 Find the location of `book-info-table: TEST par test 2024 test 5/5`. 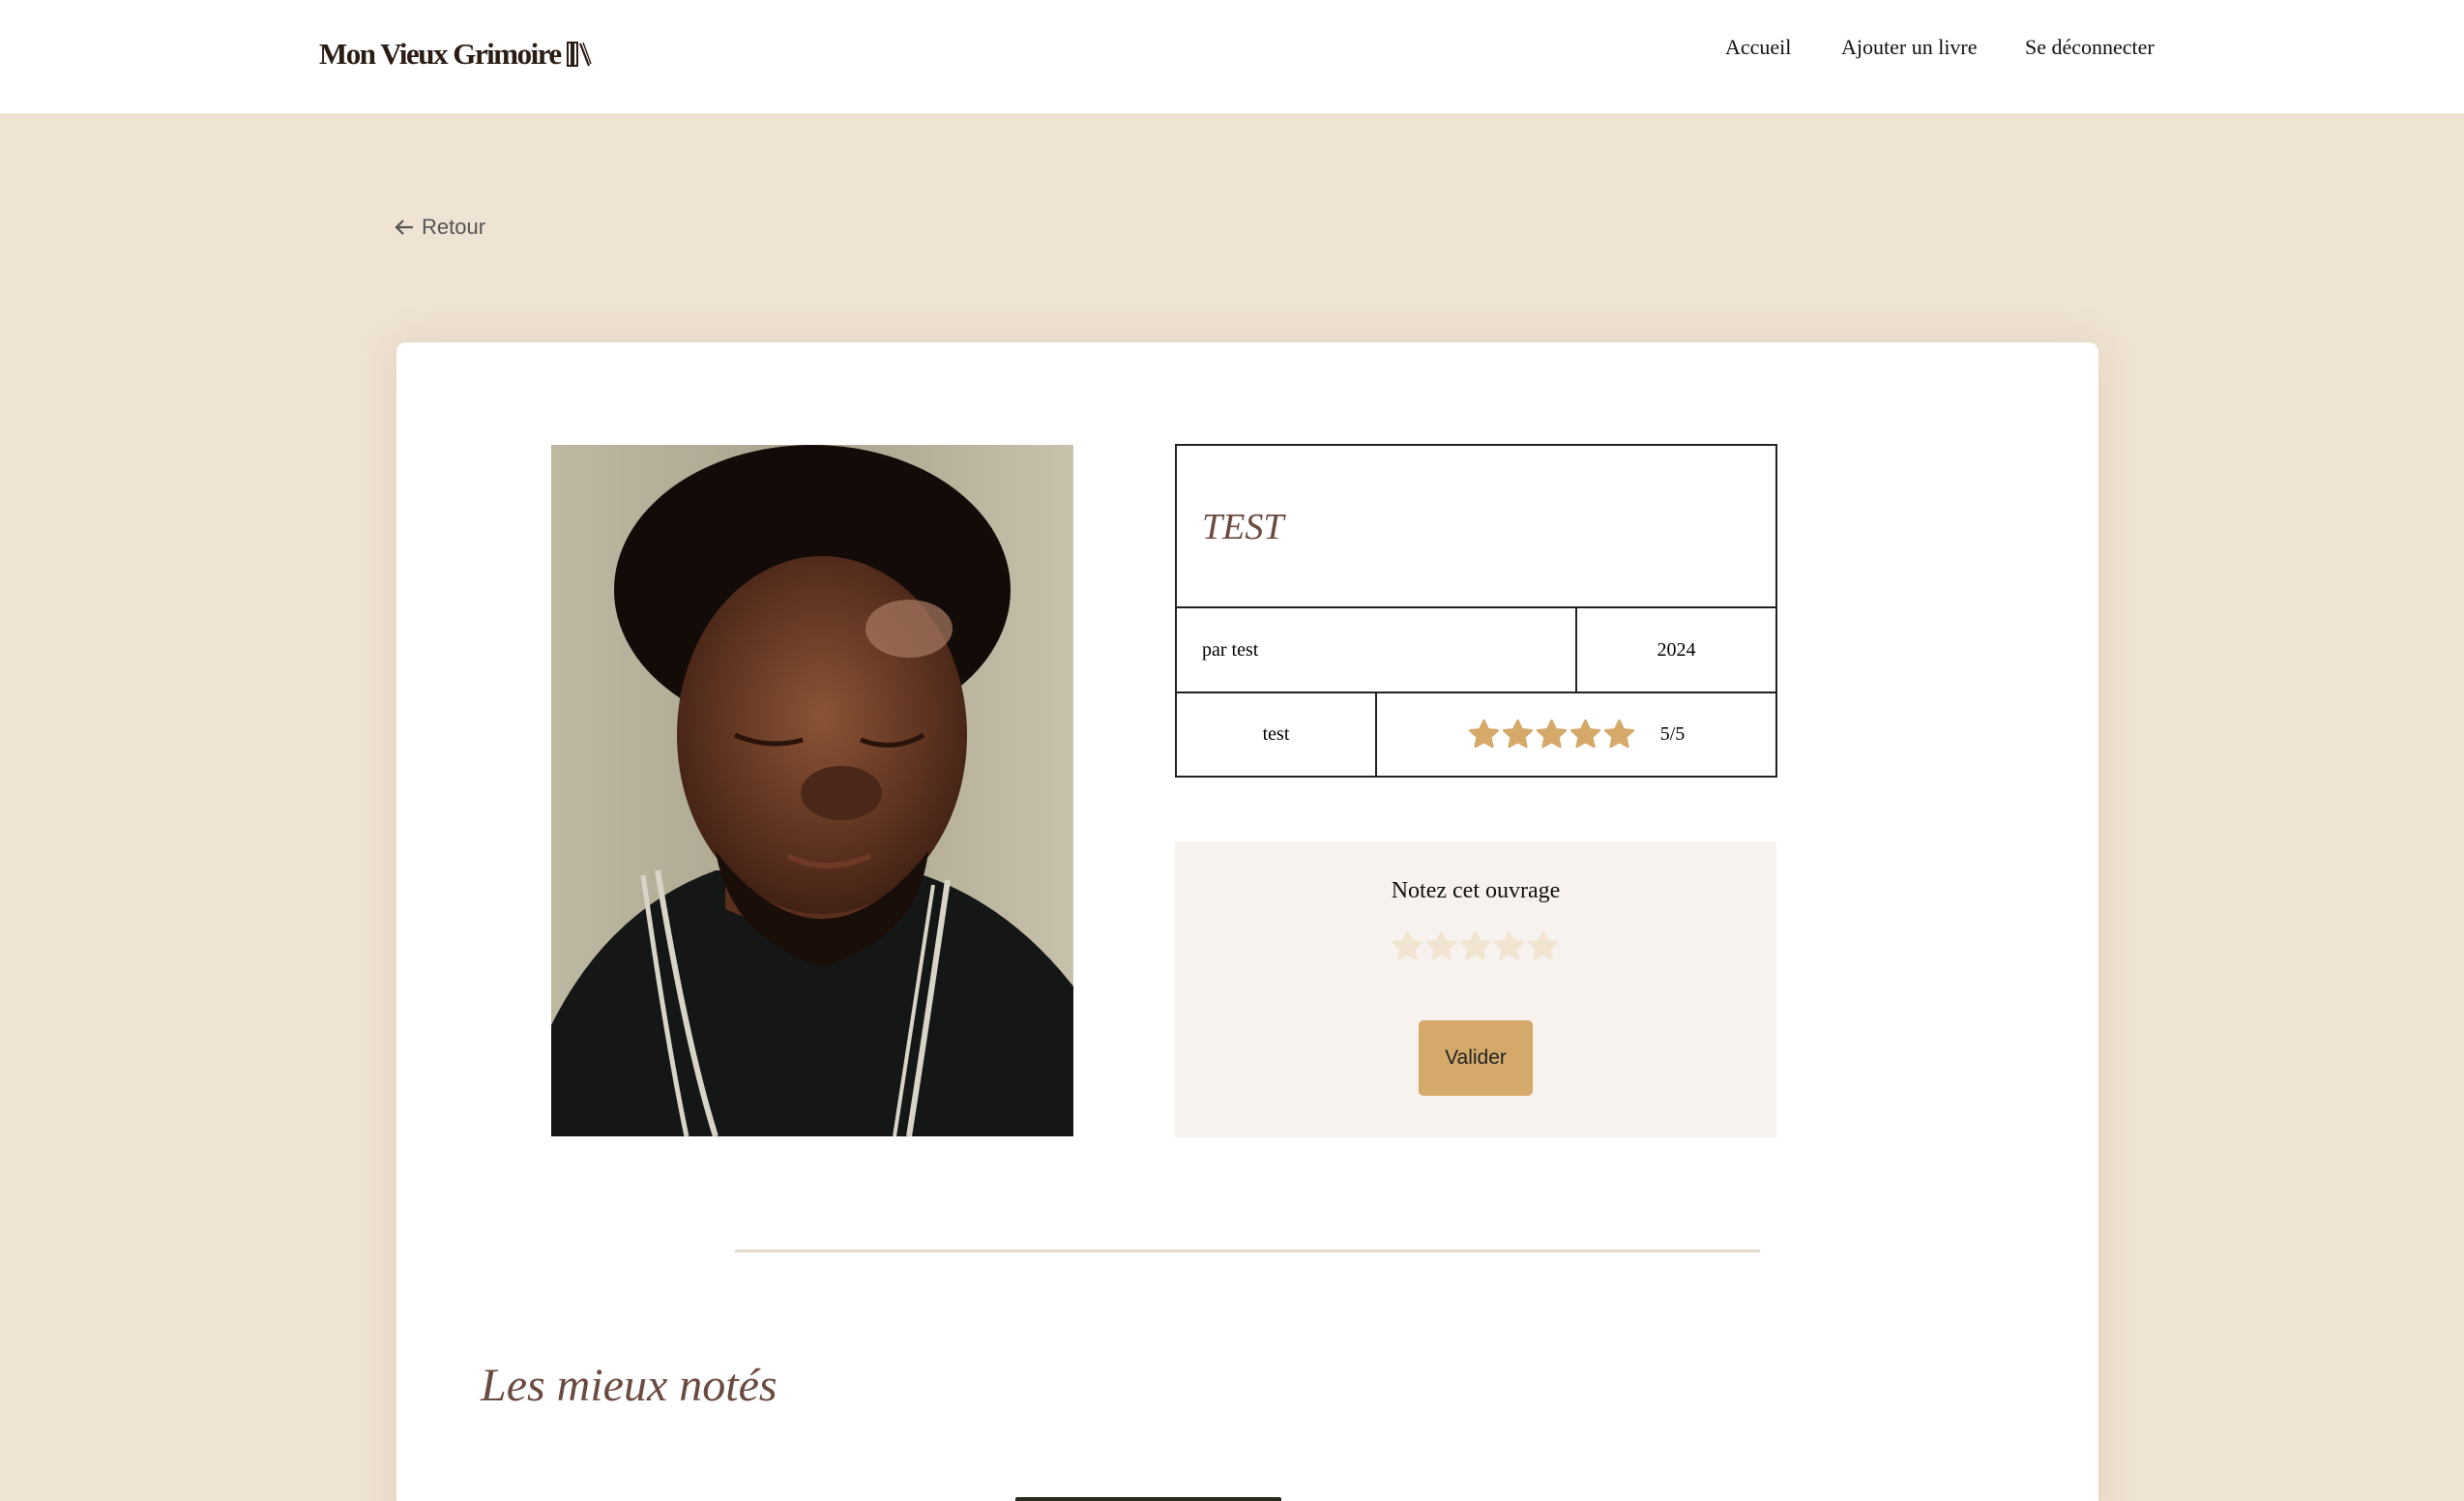

book-info-table: TEST par test 2024 test 5/5 is located at coordinates (1476, 611).